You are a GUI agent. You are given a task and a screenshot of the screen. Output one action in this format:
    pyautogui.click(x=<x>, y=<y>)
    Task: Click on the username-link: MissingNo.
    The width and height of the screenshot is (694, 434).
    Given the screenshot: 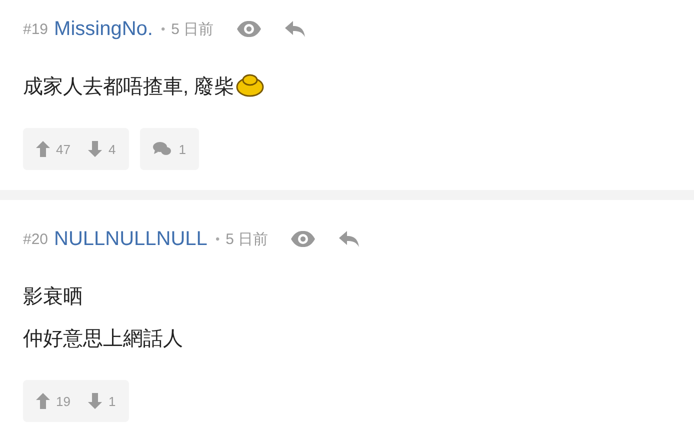 What is the action you would take?
    pyautogui.click(x=103, y=29)
    